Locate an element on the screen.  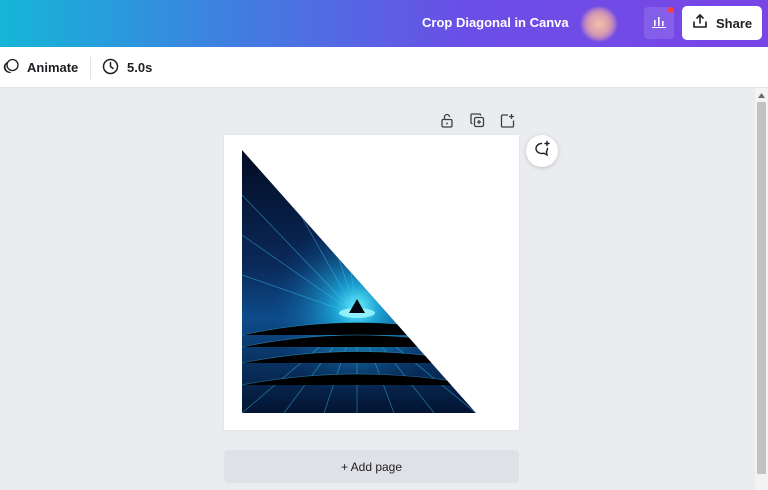
animate-button: Animate is located at coordinates (40, 67).